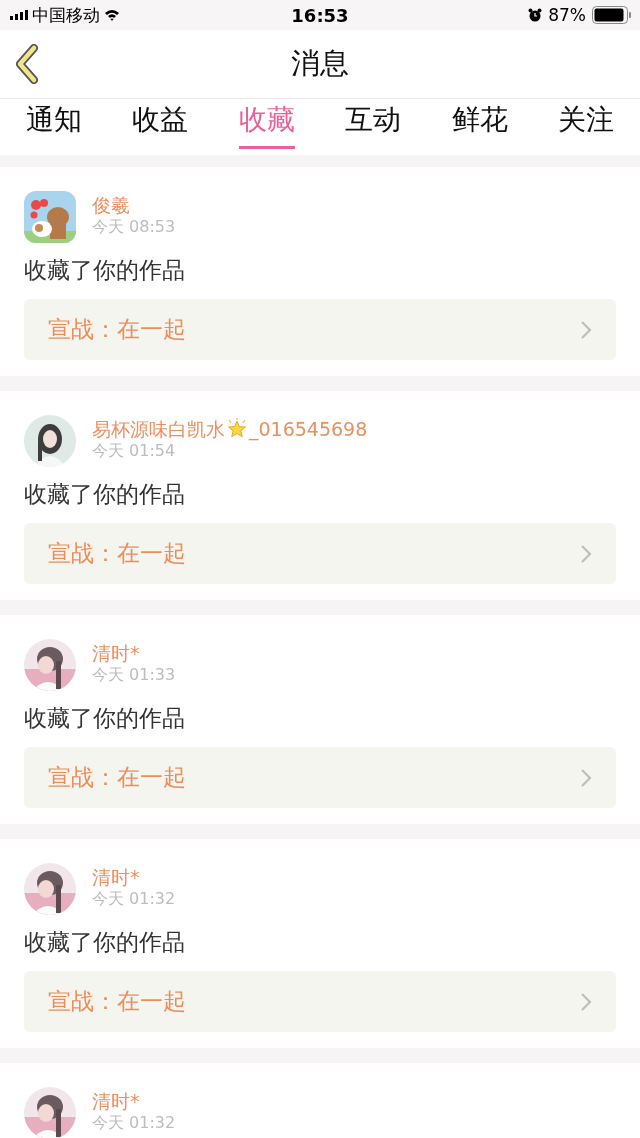 The height and width of the screenshot is (1138, 640). I want to click on status-time: 16:53, so click(320, 15).